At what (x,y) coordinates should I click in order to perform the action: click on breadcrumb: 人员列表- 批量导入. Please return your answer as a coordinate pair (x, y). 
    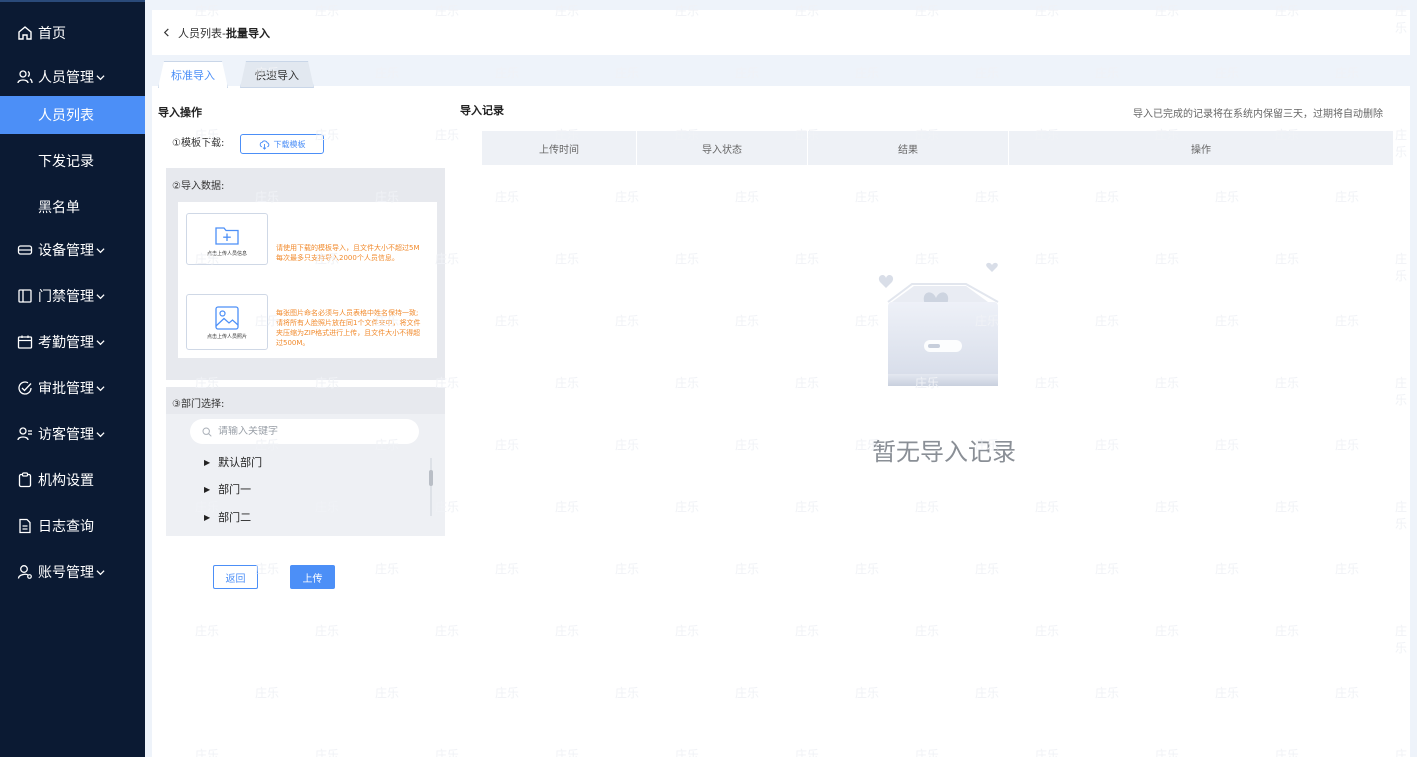
    Looking at the image, I should click on (781, 32).